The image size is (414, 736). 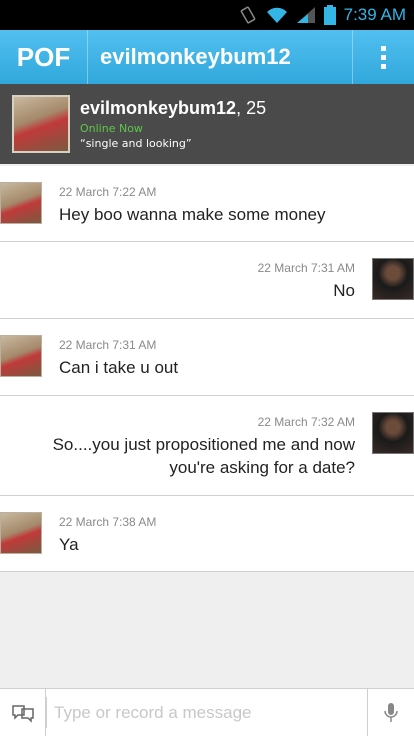 What do you see at coordinates (374, 14) in the screenshot?
I see `clock: 7:39 AM` at bounding box center [374, 14].